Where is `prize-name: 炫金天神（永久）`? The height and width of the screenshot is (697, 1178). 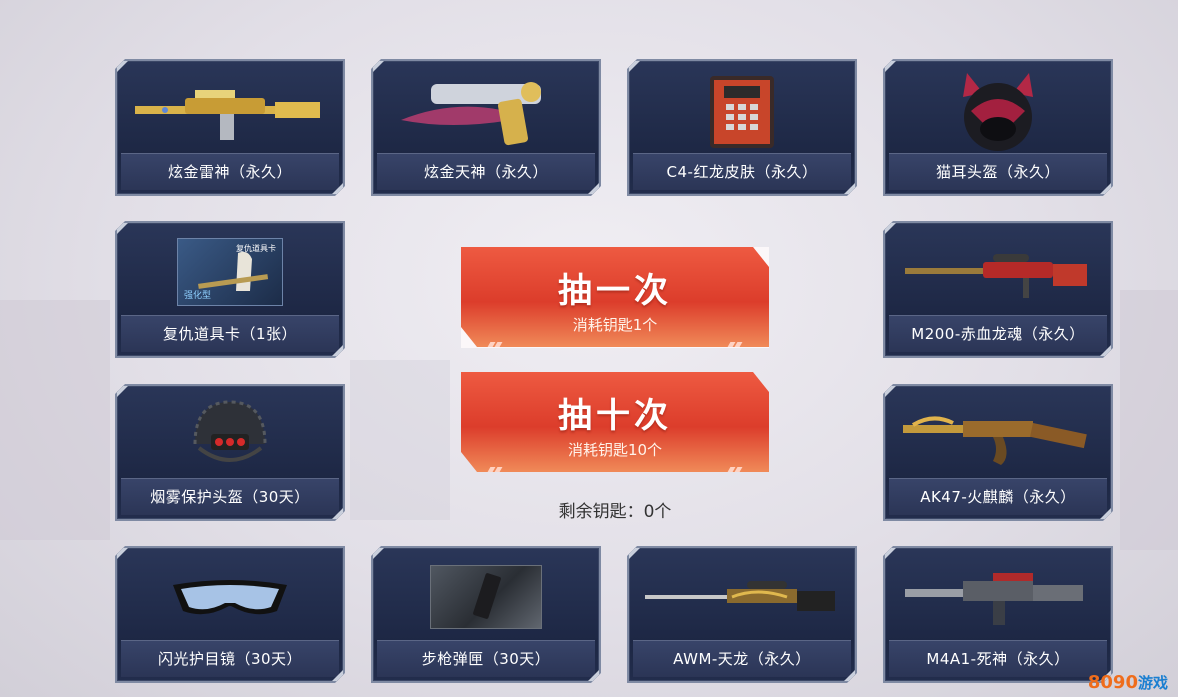 prize-name: 炫金天神（永久） is located at coordinates (486, 171).